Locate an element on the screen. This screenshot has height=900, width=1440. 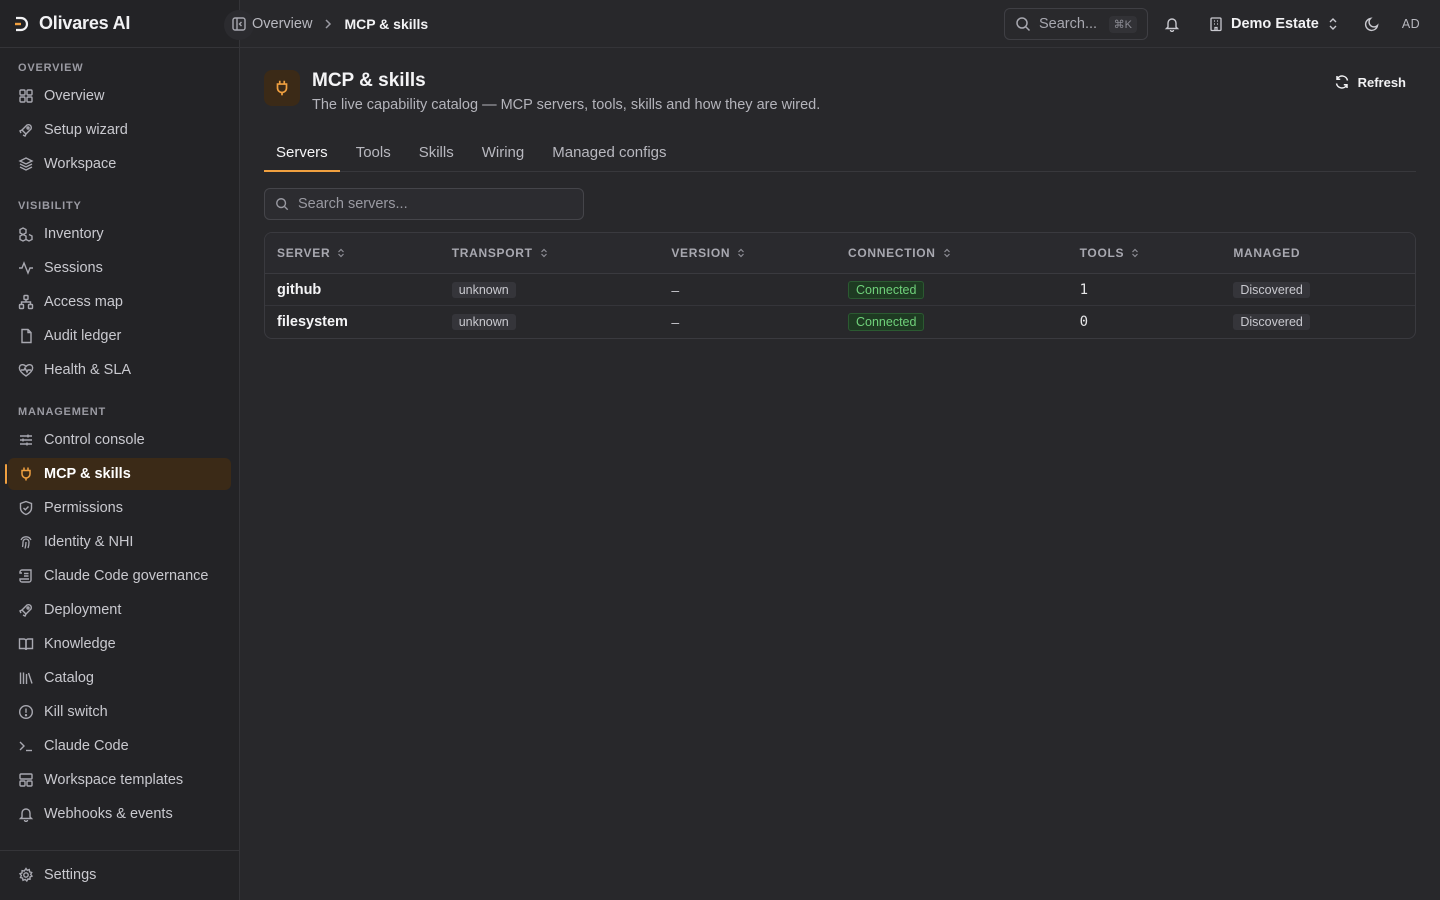
sidebar-item-knowledge: Knowledge is located at coordinates (119, 644).